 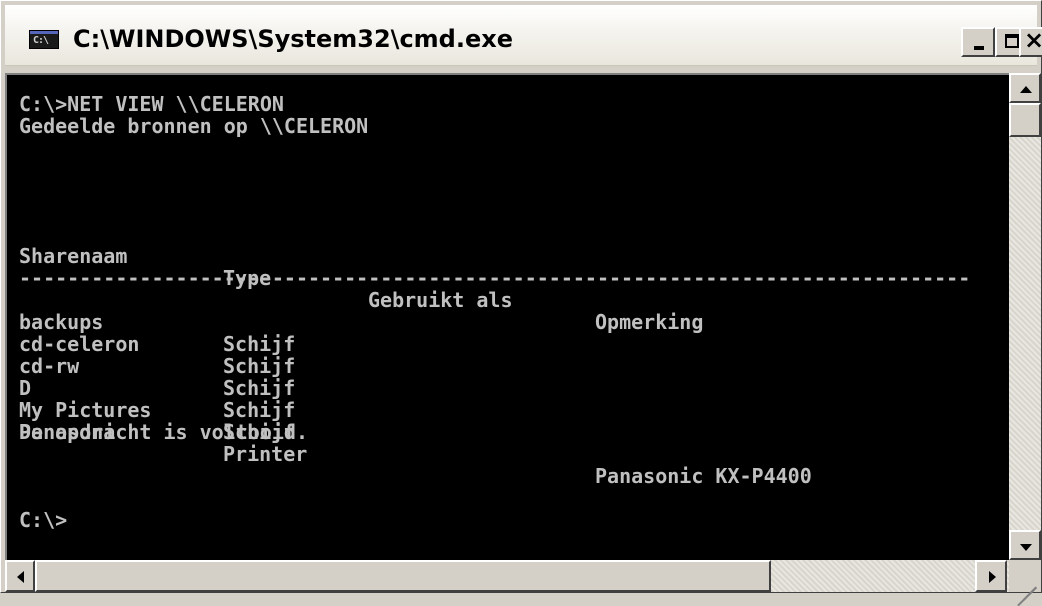 I want to click on share-list-heading: Gedeelde bronnen op \\CELERON, so click(x=194, y=126).